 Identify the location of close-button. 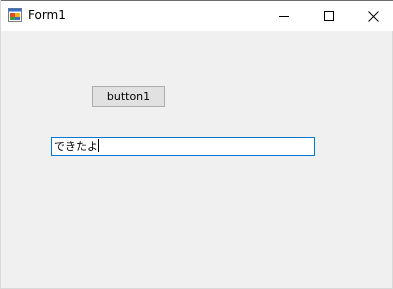
(372, 16).